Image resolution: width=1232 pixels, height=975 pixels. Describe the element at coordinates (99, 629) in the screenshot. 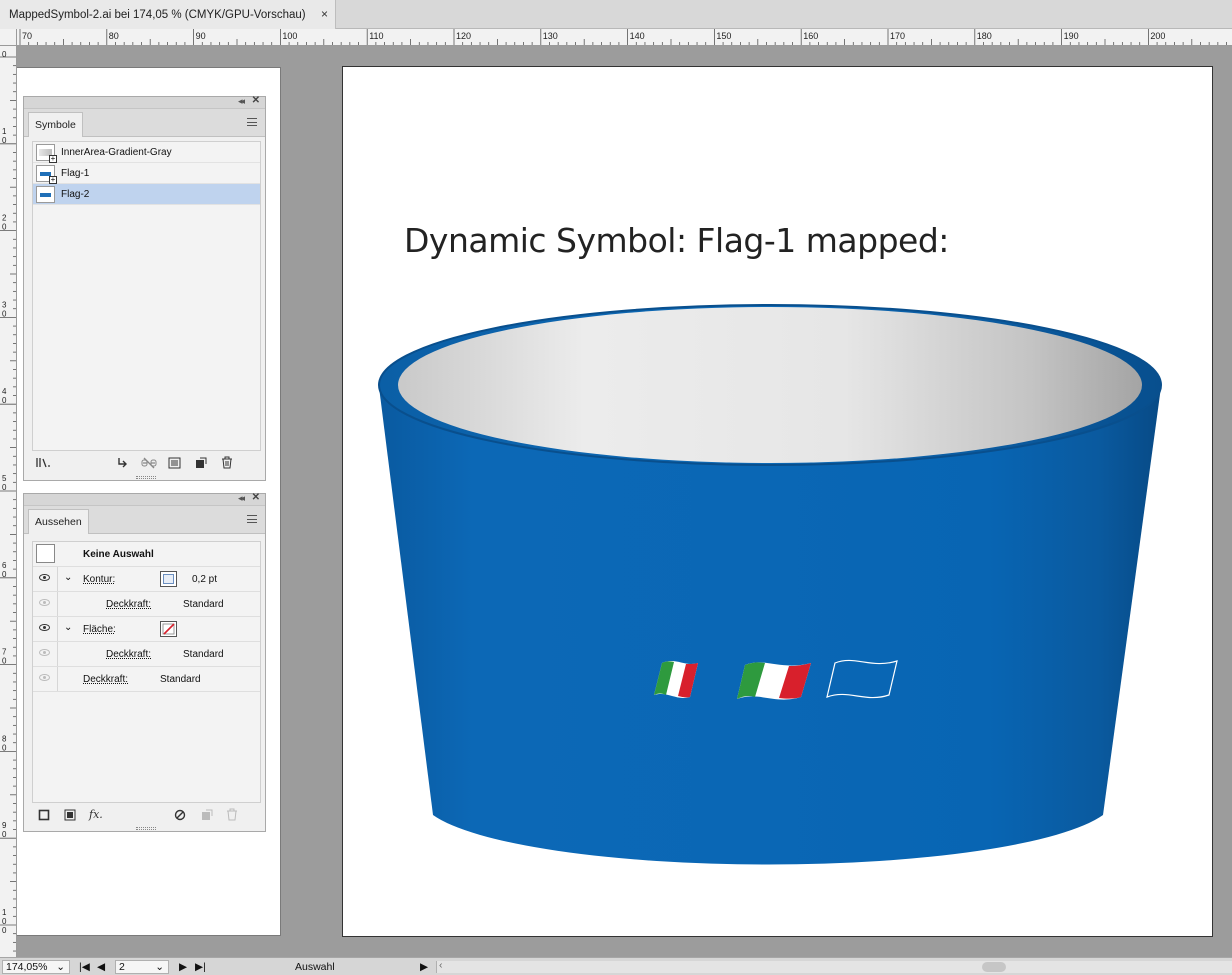

I see `fill-label: Fläche:` at that location.